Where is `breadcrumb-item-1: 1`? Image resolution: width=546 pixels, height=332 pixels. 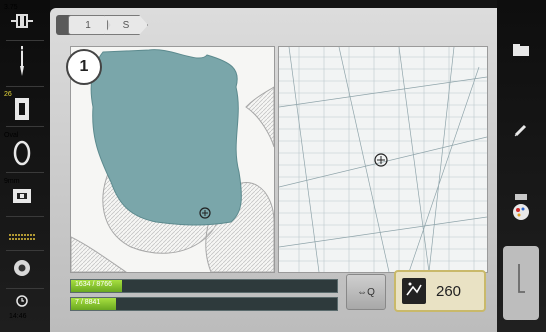 breadcrumb-item-1: 1 is located at coordinates (88, 25).